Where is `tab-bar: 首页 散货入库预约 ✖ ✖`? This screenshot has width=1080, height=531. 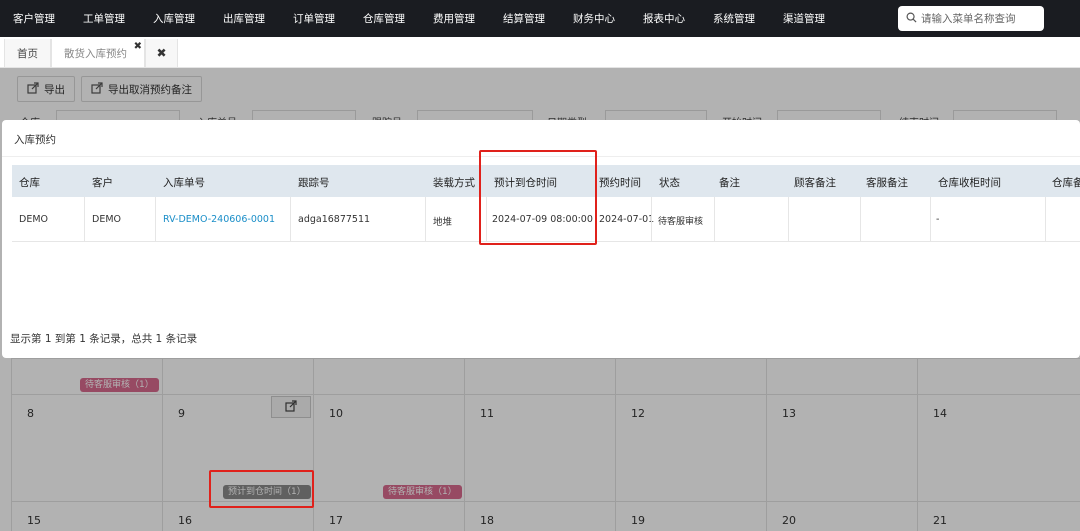
tab-bar: 首页 散货入库预约 ✖ ✖ is located at coordinates (540, 53).